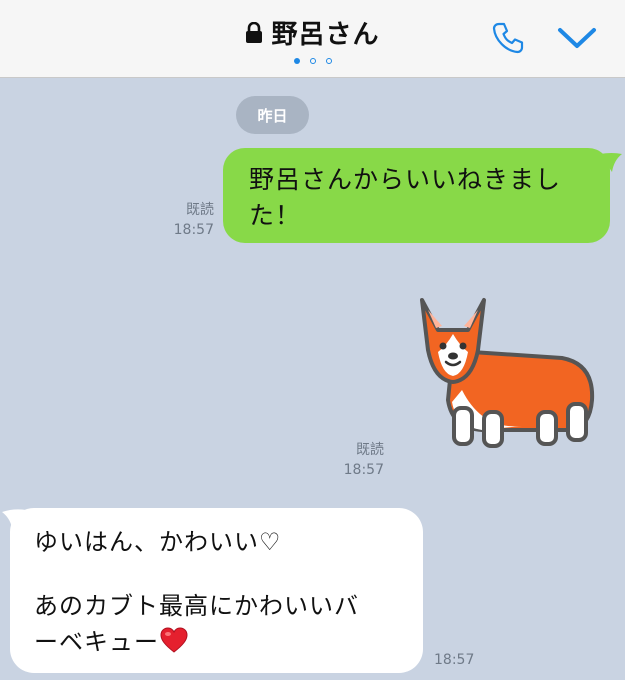  Describe the element at coordinates (96, 642) in the screenshot. I see `message-line-text: ーベキュー` at that location.